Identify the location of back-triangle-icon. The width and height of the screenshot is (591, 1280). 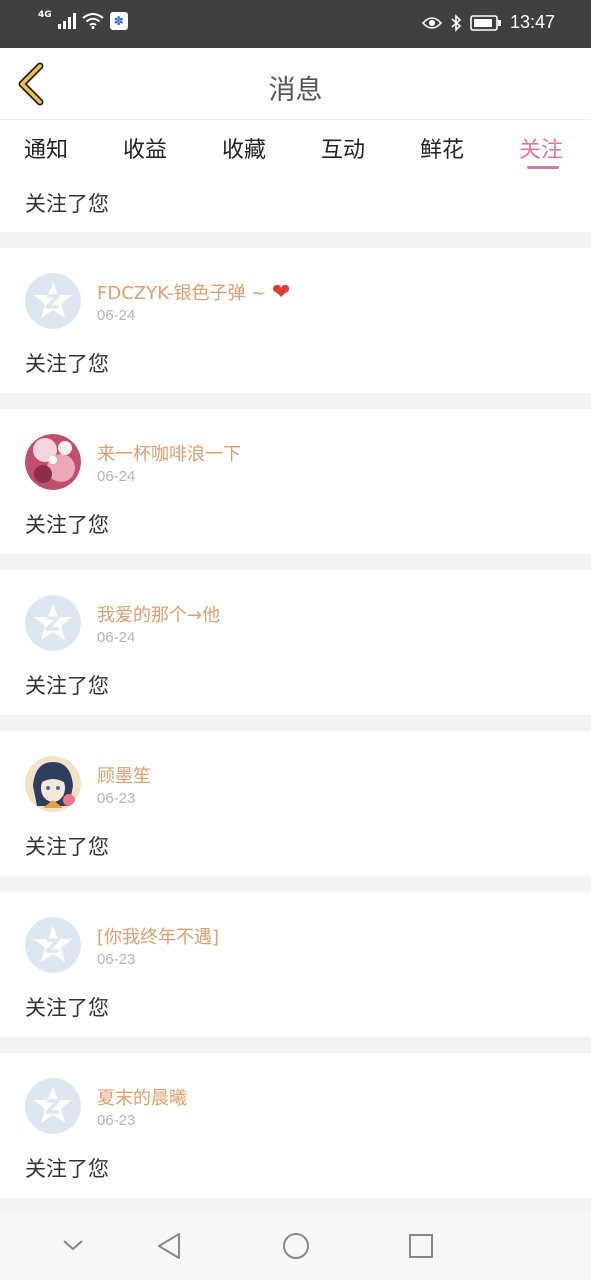
(169, 1246).